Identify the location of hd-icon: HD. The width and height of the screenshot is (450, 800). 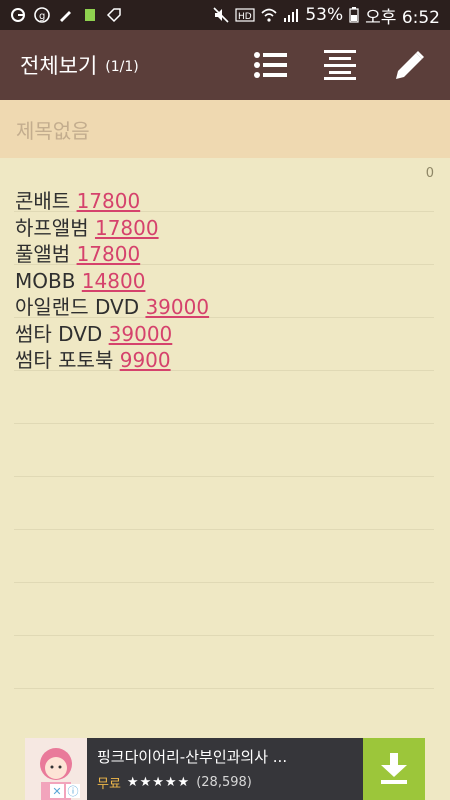
(245, 15).